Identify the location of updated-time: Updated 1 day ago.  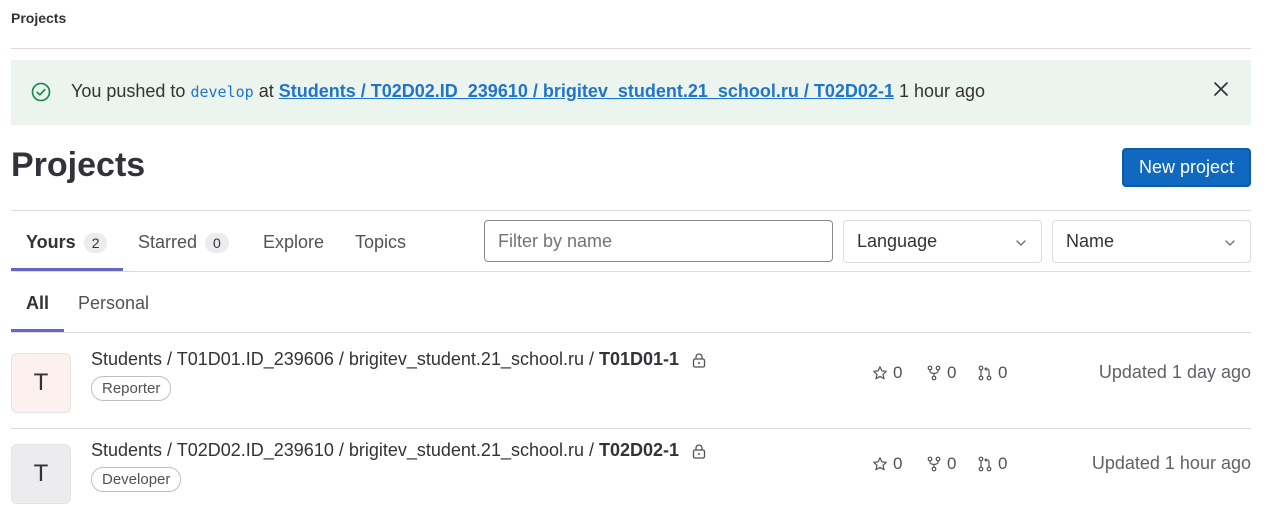
(1174, 372).